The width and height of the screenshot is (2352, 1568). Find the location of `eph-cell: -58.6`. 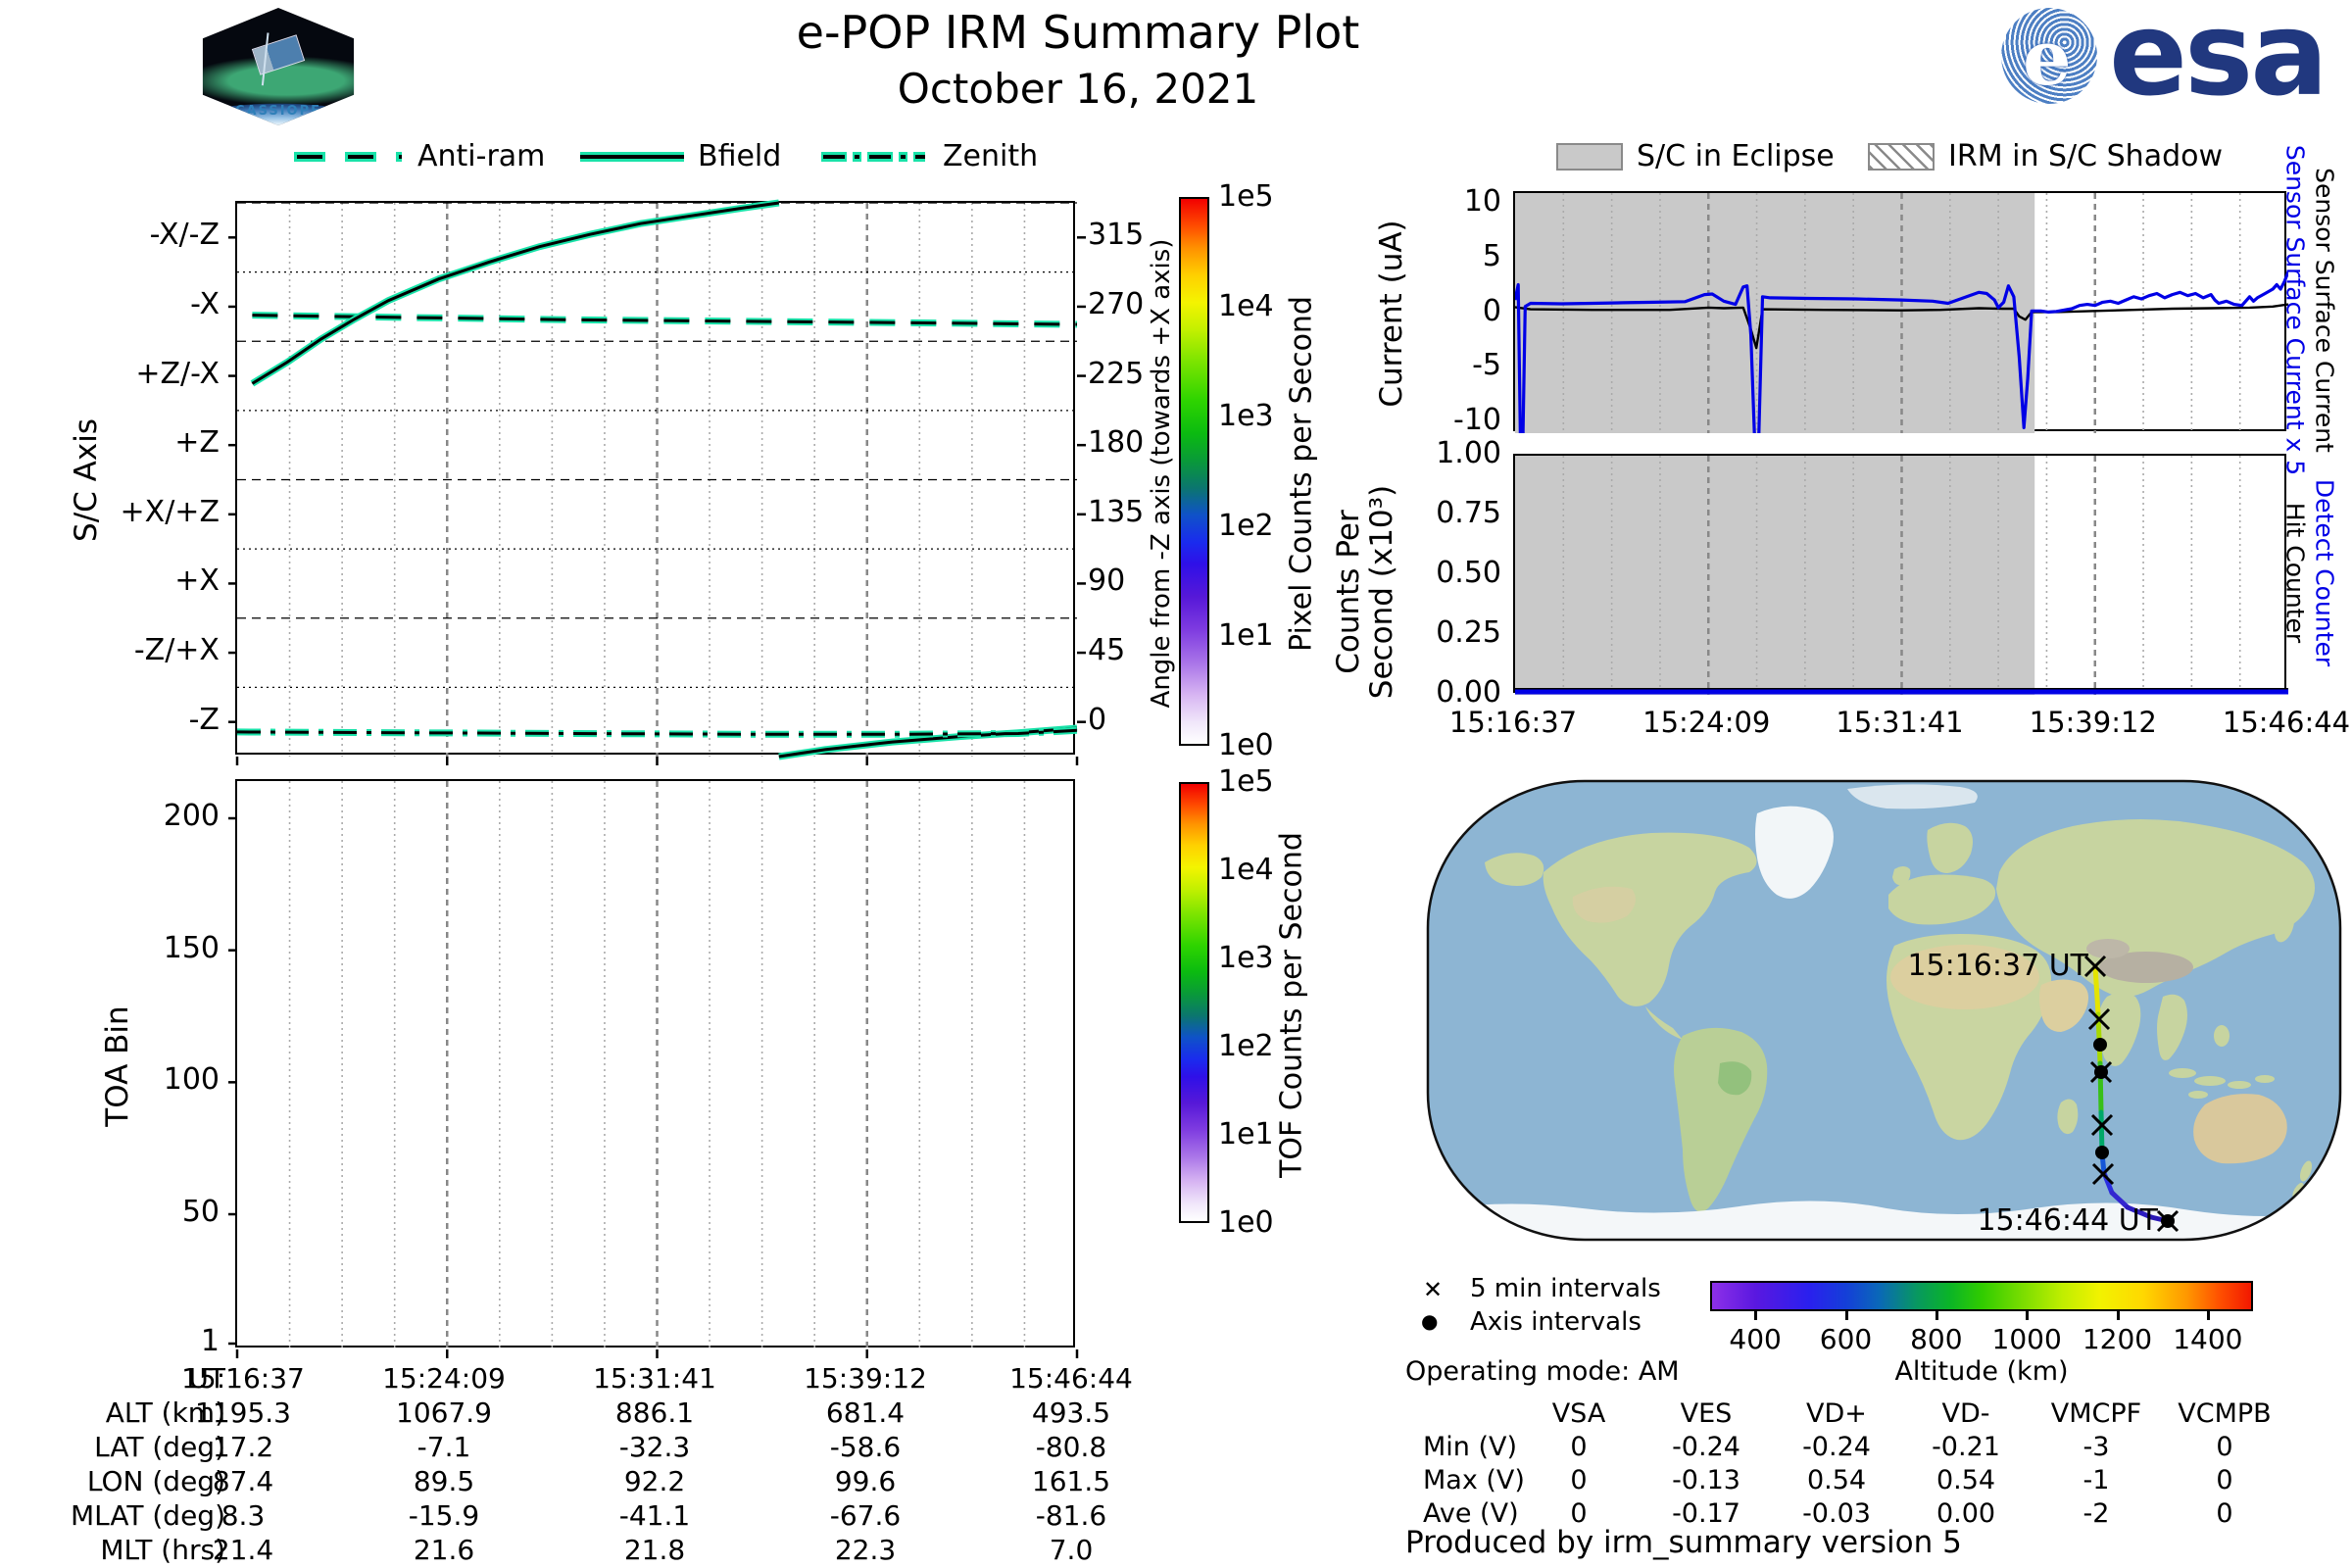

eph-cell: -58.6 is located at coordinates (865, 1447).